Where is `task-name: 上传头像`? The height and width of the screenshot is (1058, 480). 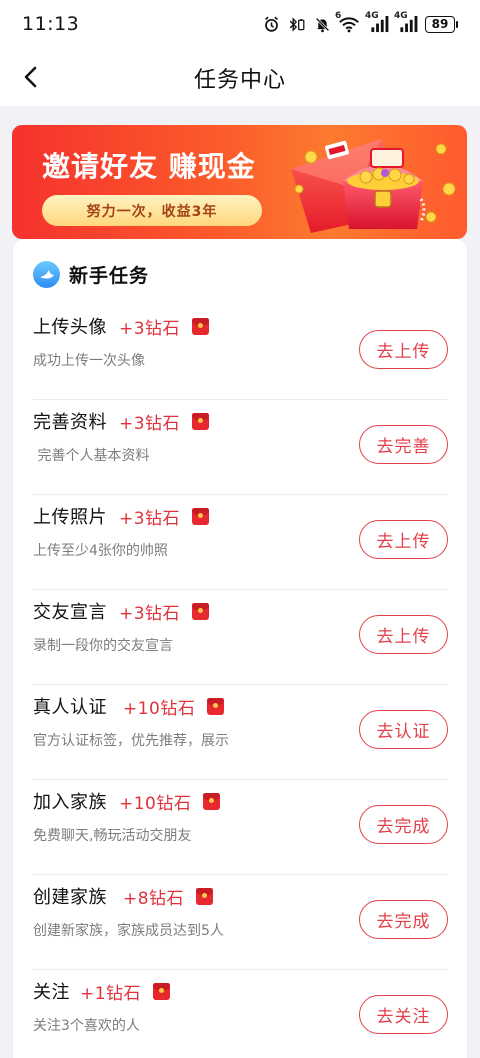 task-name: 上传头像 is located at coordinates (70, 327).